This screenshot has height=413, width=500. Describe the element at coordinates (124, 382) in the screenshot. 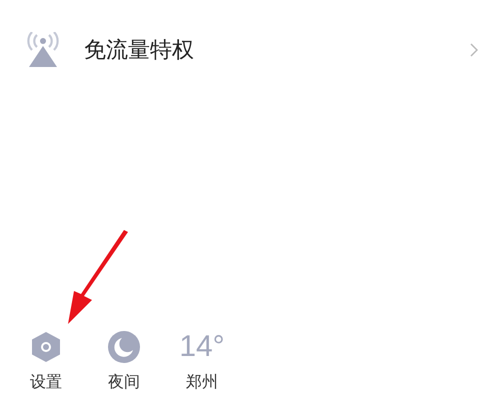

I see `bottom-item-label: 夜间` at that location.